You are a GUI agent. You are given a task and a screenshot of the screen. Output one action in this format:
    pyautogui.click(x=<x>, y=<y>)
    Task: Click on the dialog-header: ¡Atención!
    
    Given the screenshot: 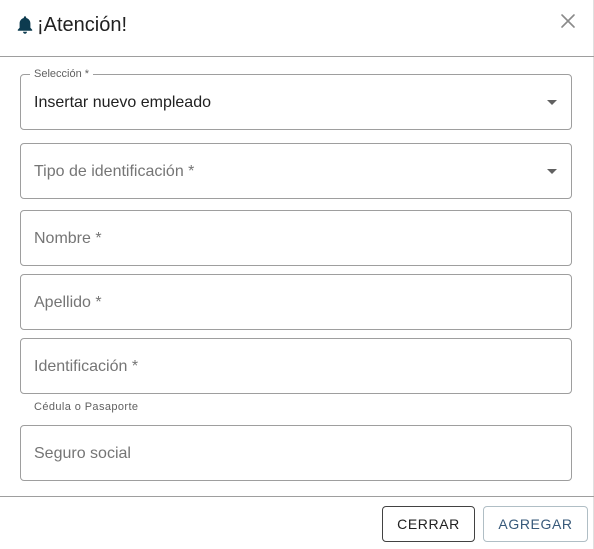 What is the action you would take?
    pyautogui.click(x=297, y=28)
    